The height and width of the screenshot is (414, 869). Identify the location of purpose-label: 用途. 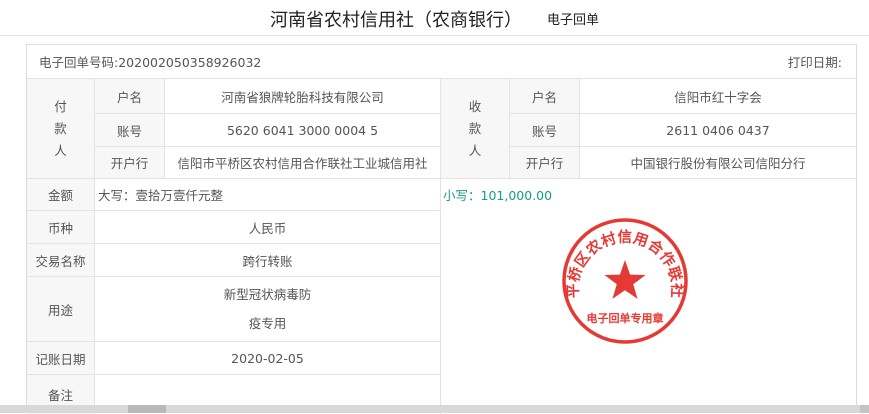
(60, 309).